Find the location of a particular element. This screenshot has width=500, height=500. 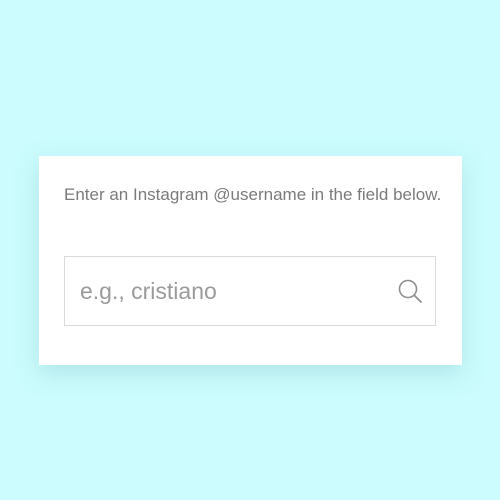

username-search-field is located at coordinates (250, 291).